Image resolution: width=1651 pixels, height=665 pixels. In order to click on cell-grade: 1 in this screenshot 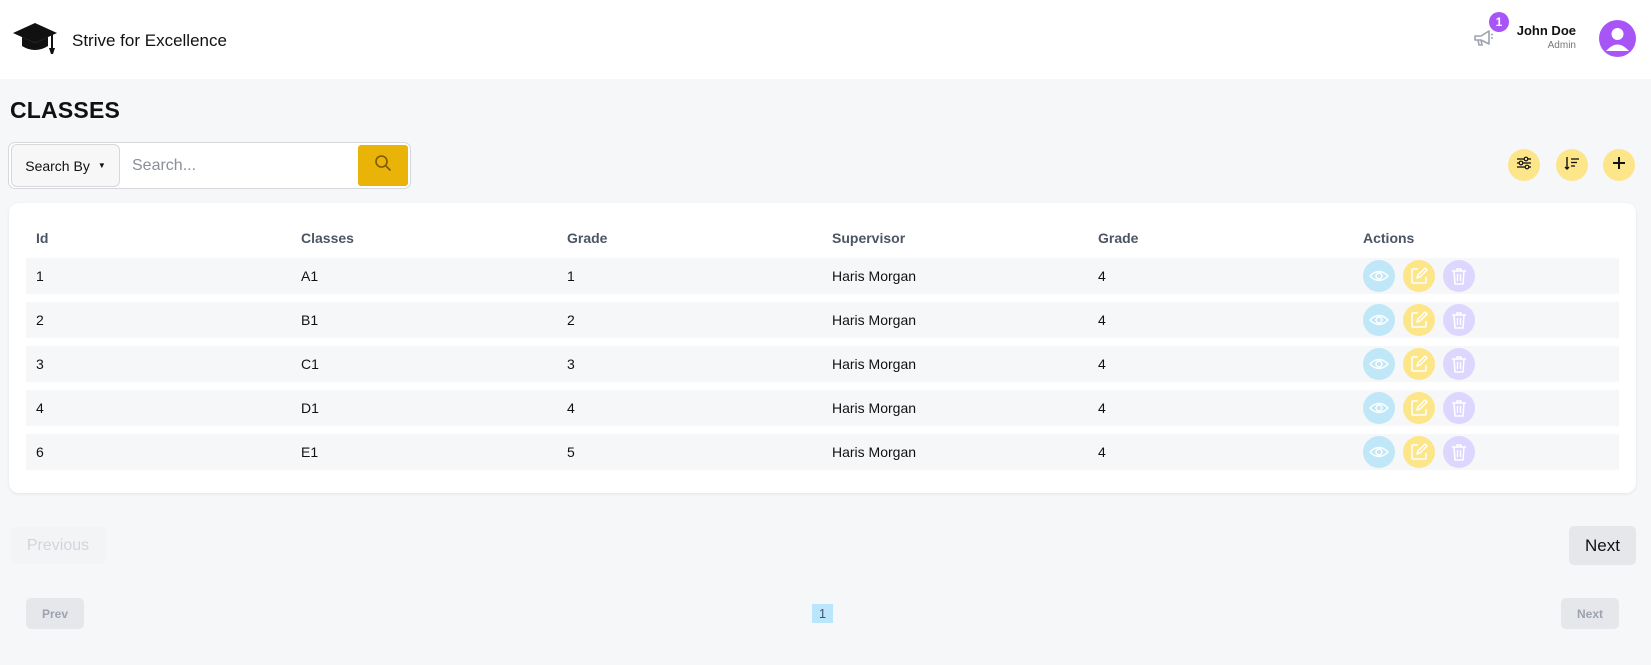, I will do `click(571, 276)`.